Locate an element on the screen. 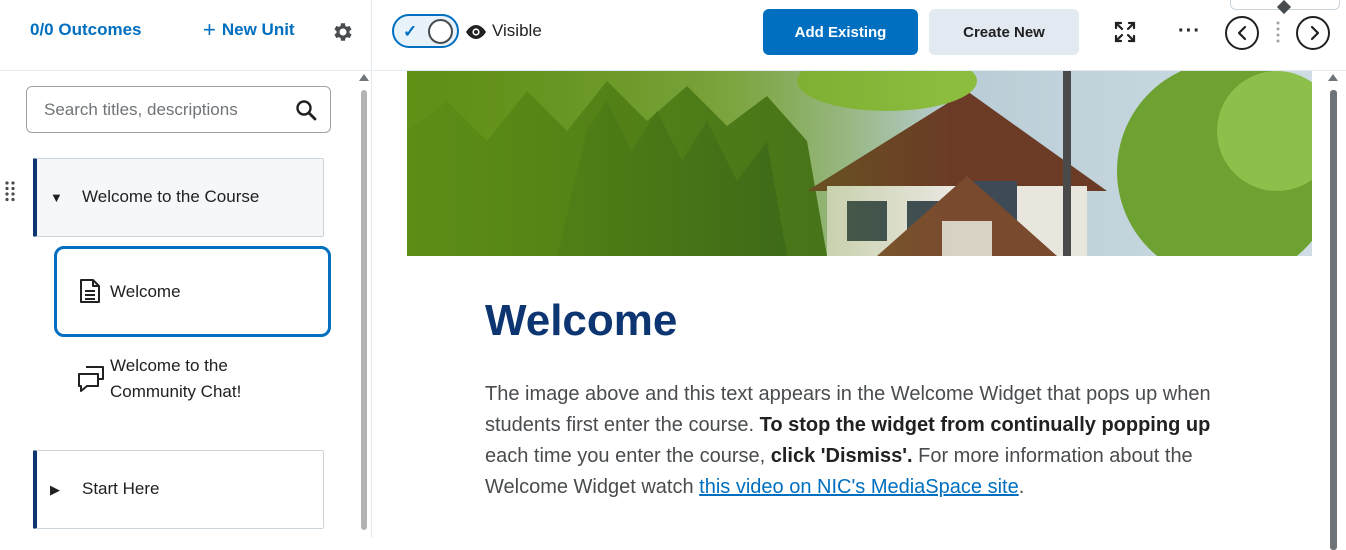 The image size is (1346, 550). outline-scrollbar is located at coordinates (364, 305).